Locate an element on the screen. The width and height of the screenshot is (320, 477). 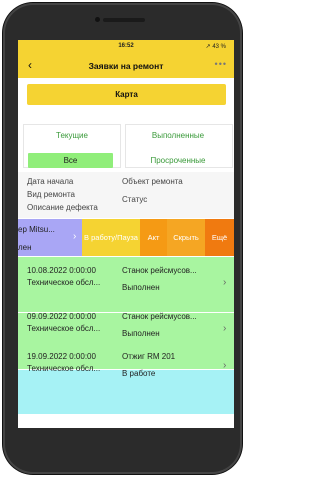
filter-start-date: Дата начала is located at coordinates (50, 181).